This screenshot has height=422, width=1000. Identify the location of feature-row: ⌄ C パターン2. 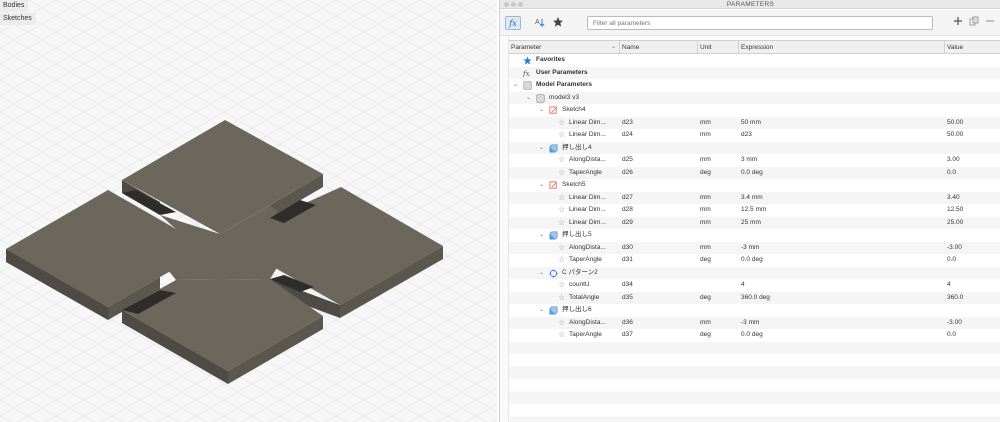
(754, 273).